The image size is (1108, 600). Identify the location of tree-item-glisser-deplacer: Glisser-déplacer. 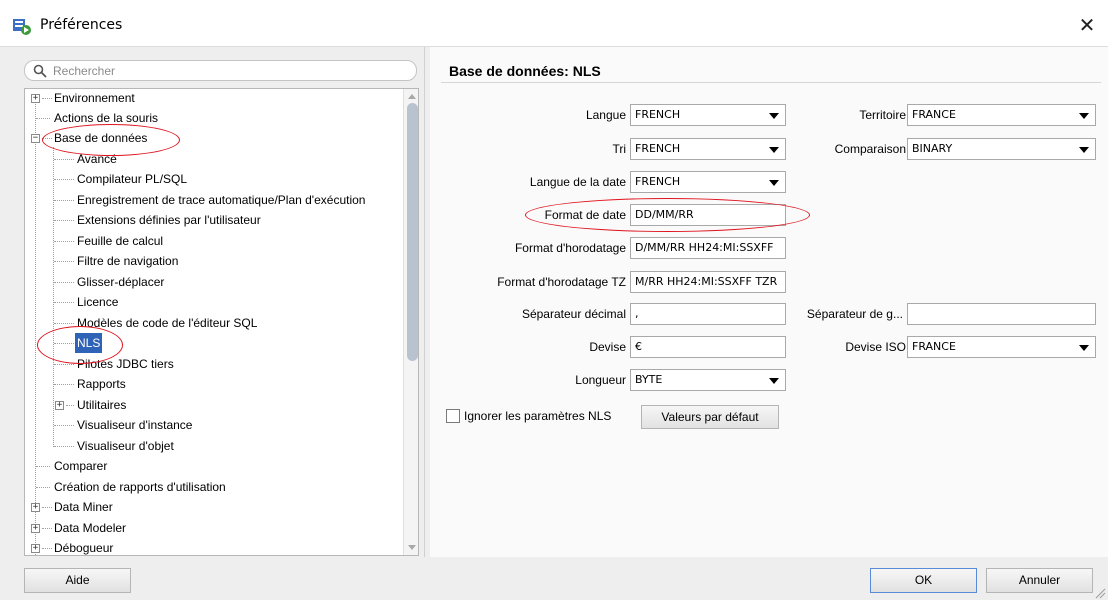
(95, 282).